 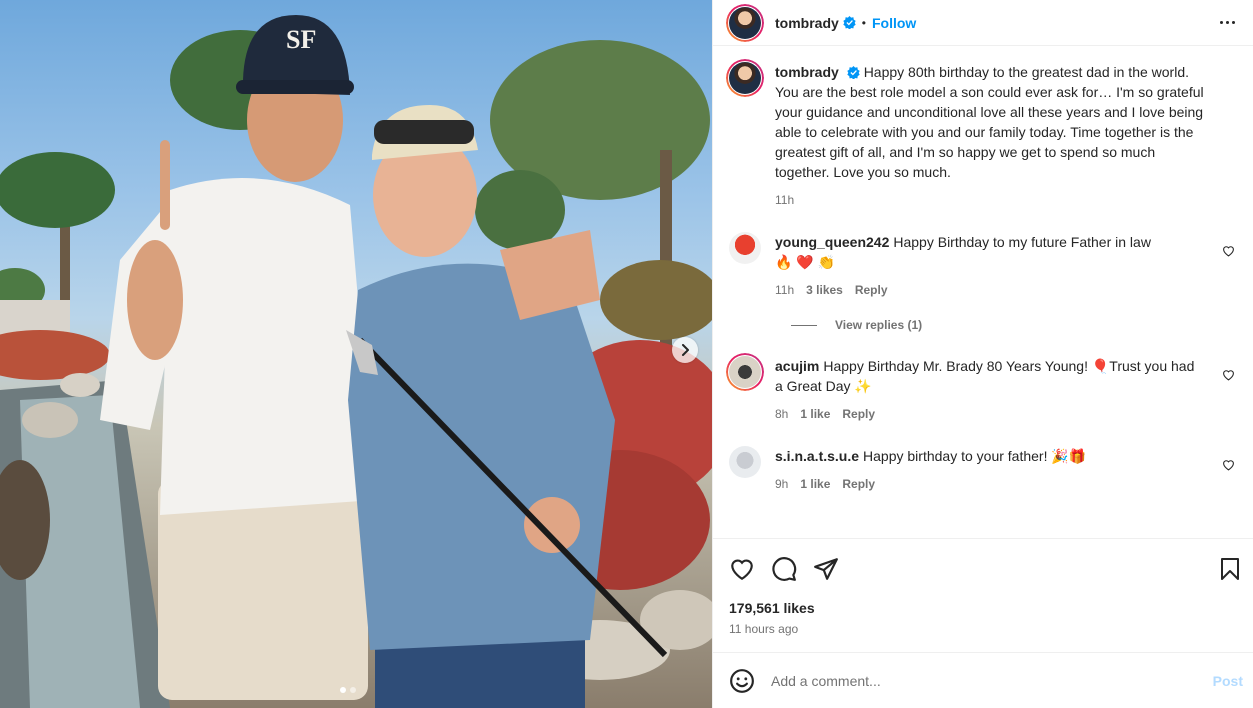 What do you see at coordinates (824, 290) in the screenshot?
I see `comment-likes: 3 likes` at bounding box center [824, 290].